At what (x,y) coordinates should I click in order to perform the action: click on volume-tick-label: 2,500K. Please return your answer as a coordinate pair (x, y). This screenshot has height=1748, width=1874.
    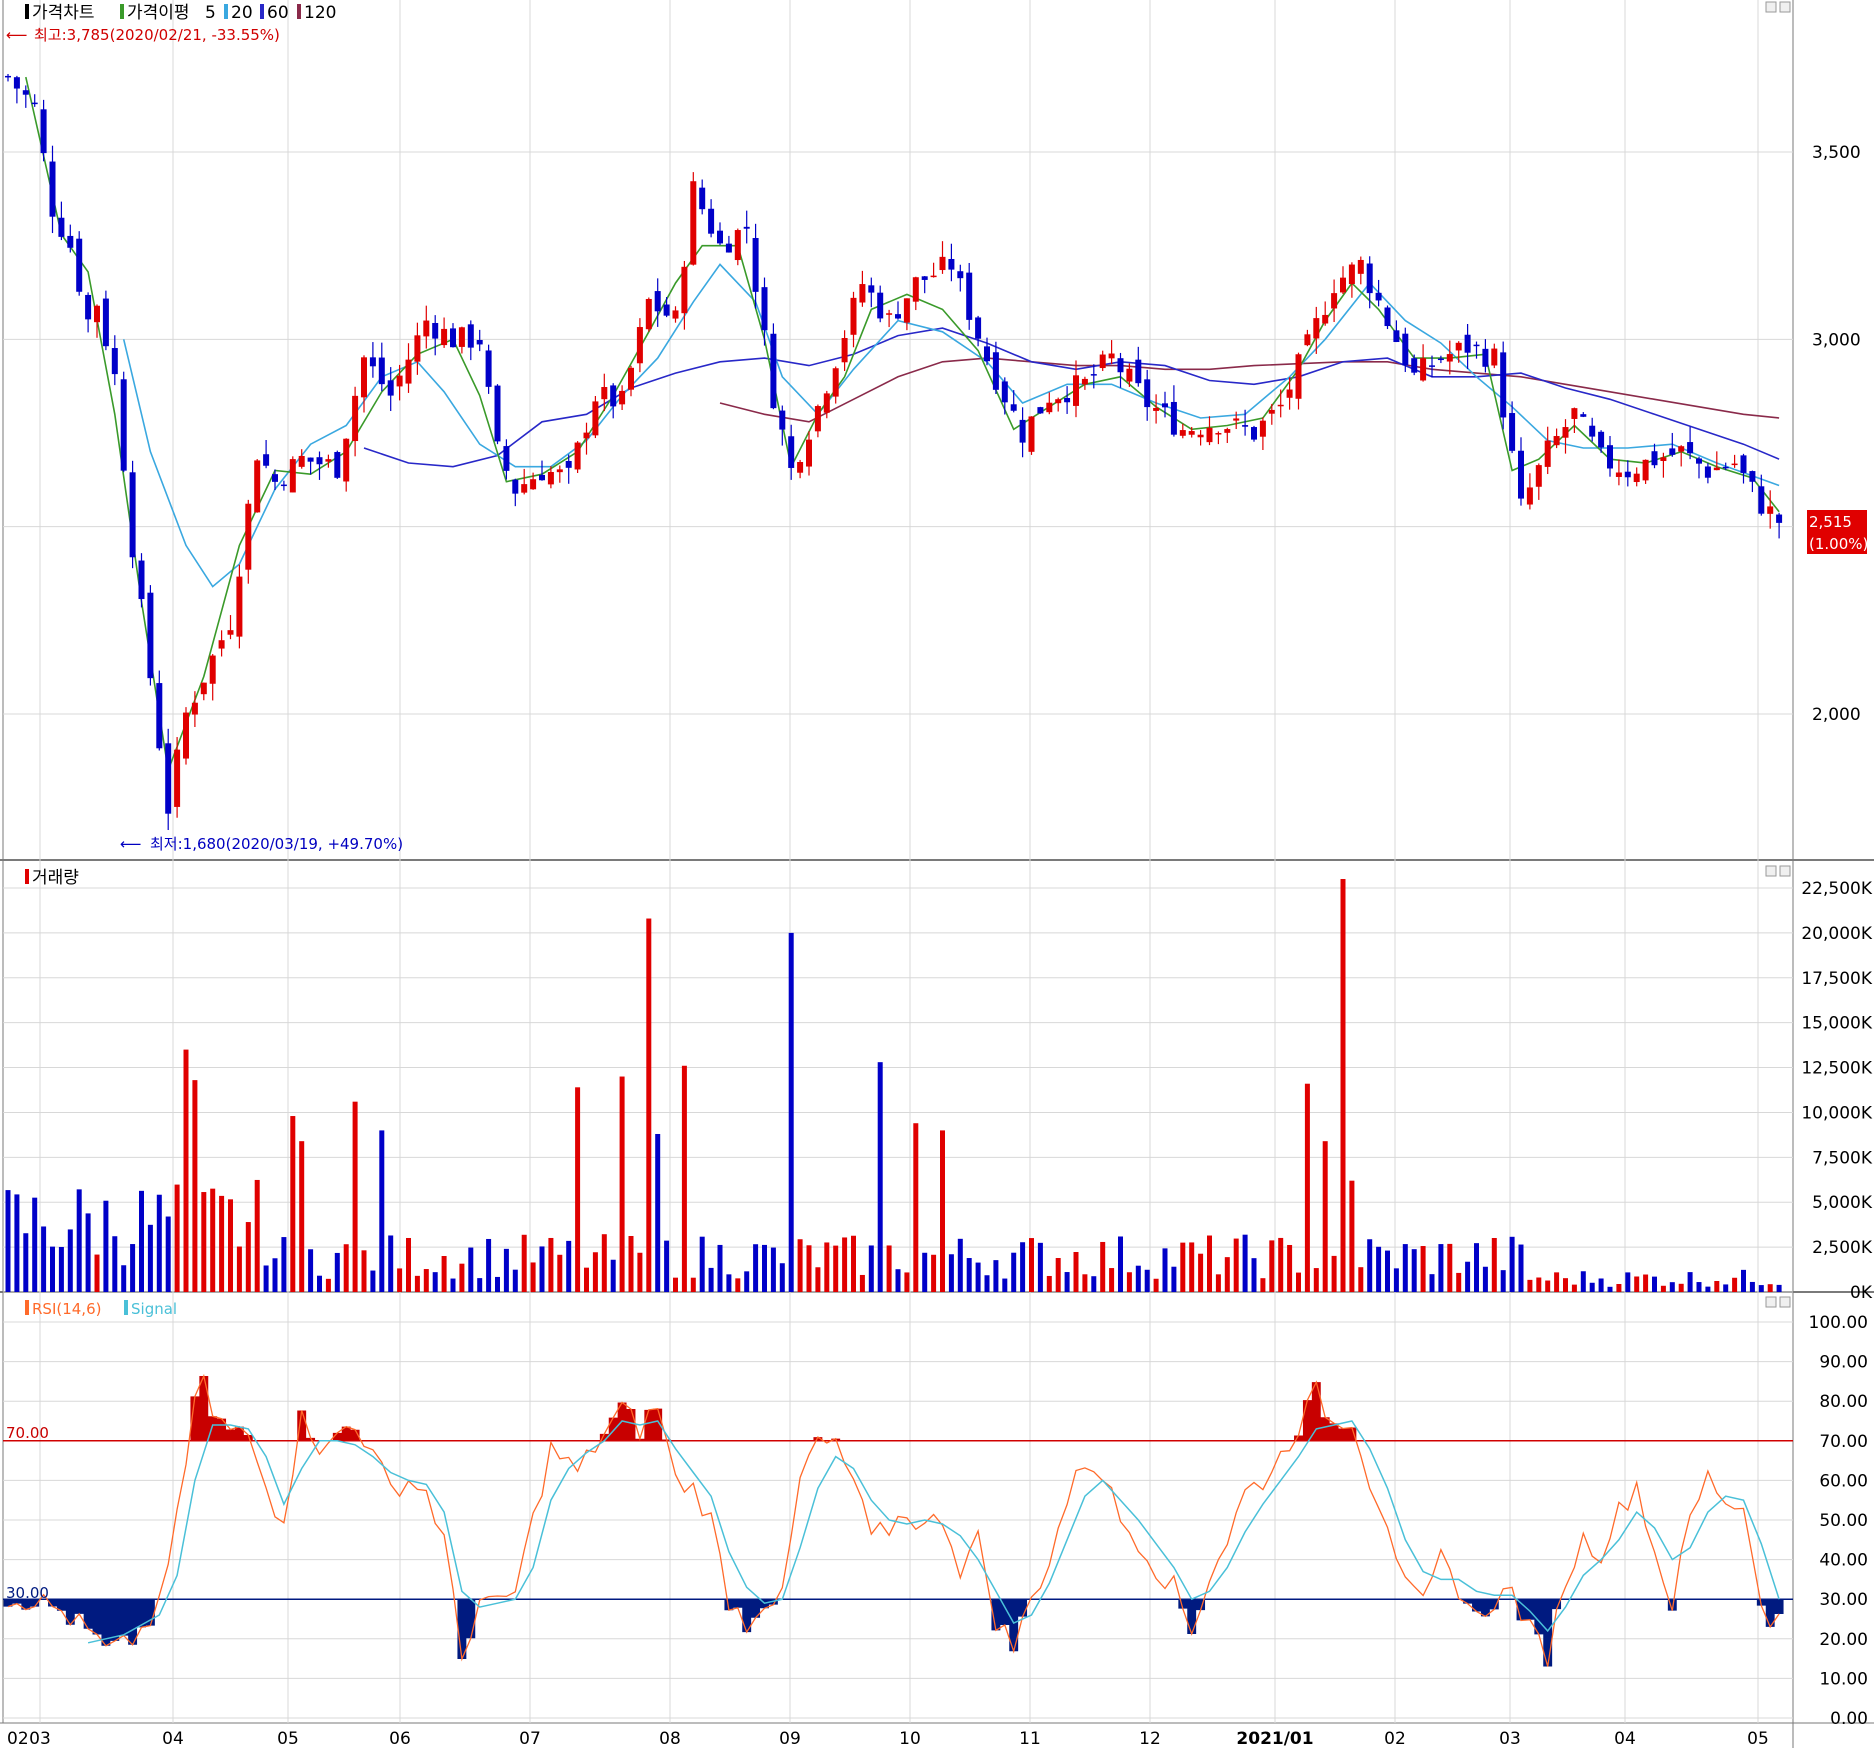
    Looking at the image, I should click on (1842, 1248).